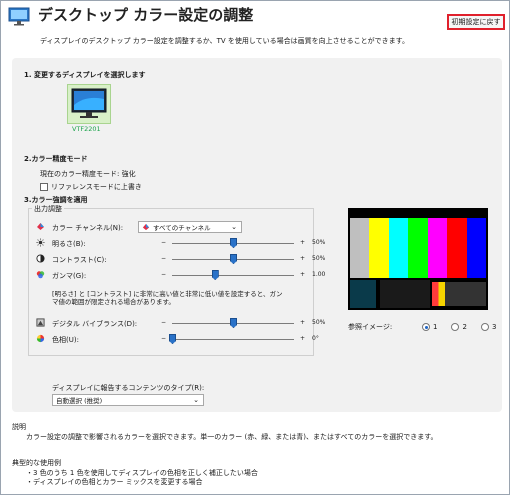  I want to click on display-name: VTF2201, so click(86, 129).